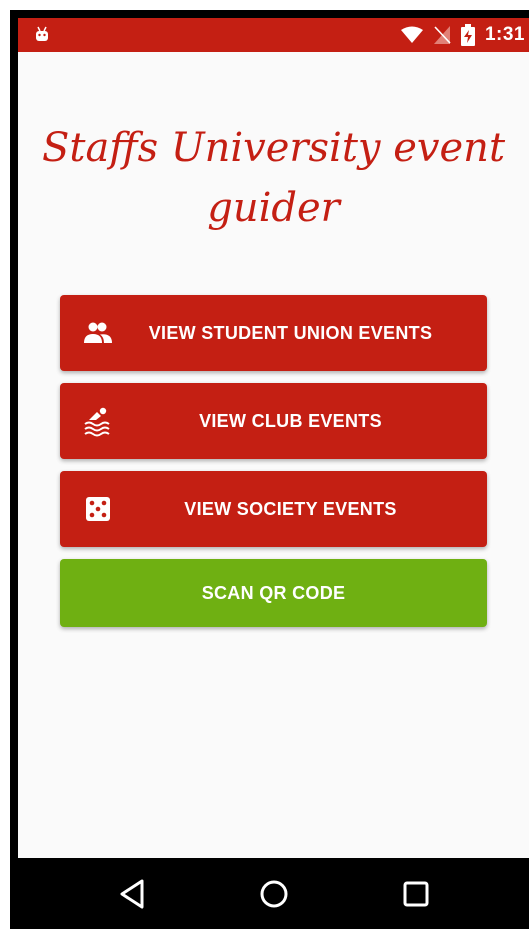 Image resolution: width=529 pixels, height=929 pixels. What do you see at coordinates (290, 420) in the screenshot?
I see `button-label: VIEW CLUB EVENTS` at bounding box center [290, 420].